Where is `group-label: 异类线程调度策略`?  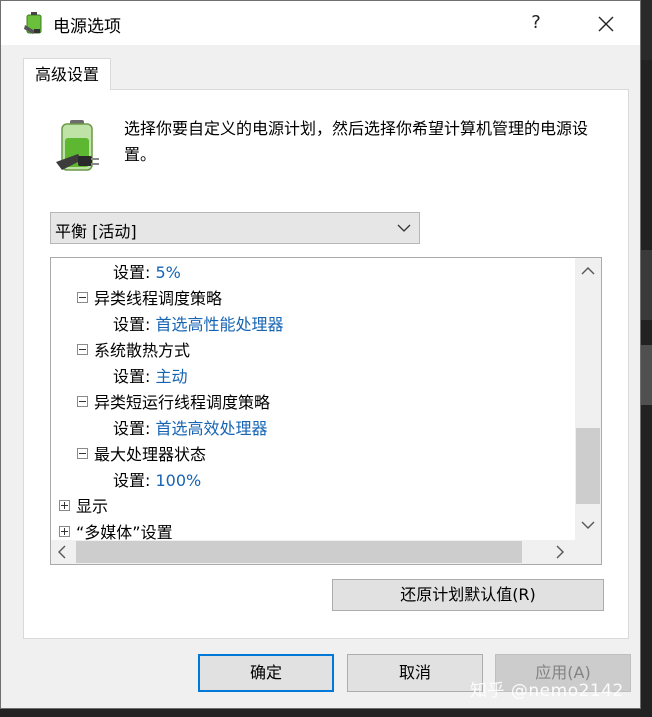 group-label: 异类线程调度策略 is located at coordinates (158, 298).